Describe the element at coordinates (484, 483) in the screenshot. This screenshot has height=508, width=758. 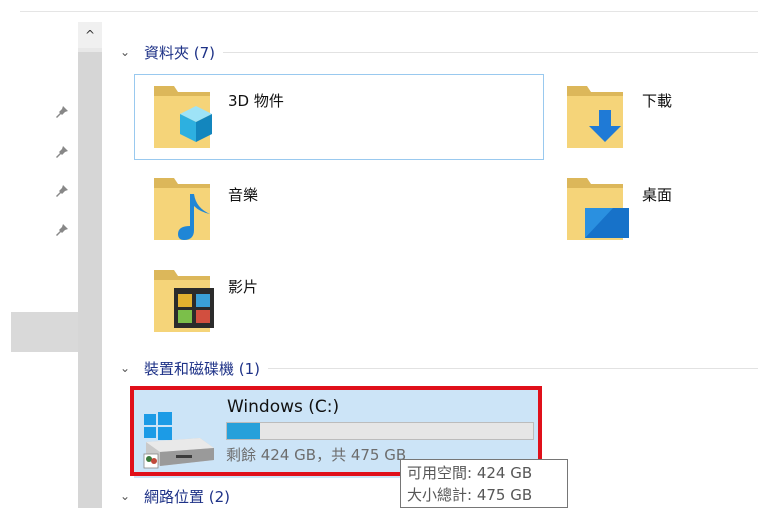
I see `drive-tooltip: 可用空間: 424 GB 大小總計: 475 GB` at that location.